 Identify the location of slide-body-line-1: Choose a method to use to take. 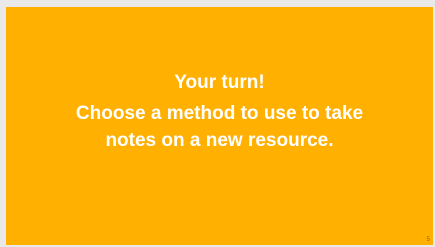
(219, 113).